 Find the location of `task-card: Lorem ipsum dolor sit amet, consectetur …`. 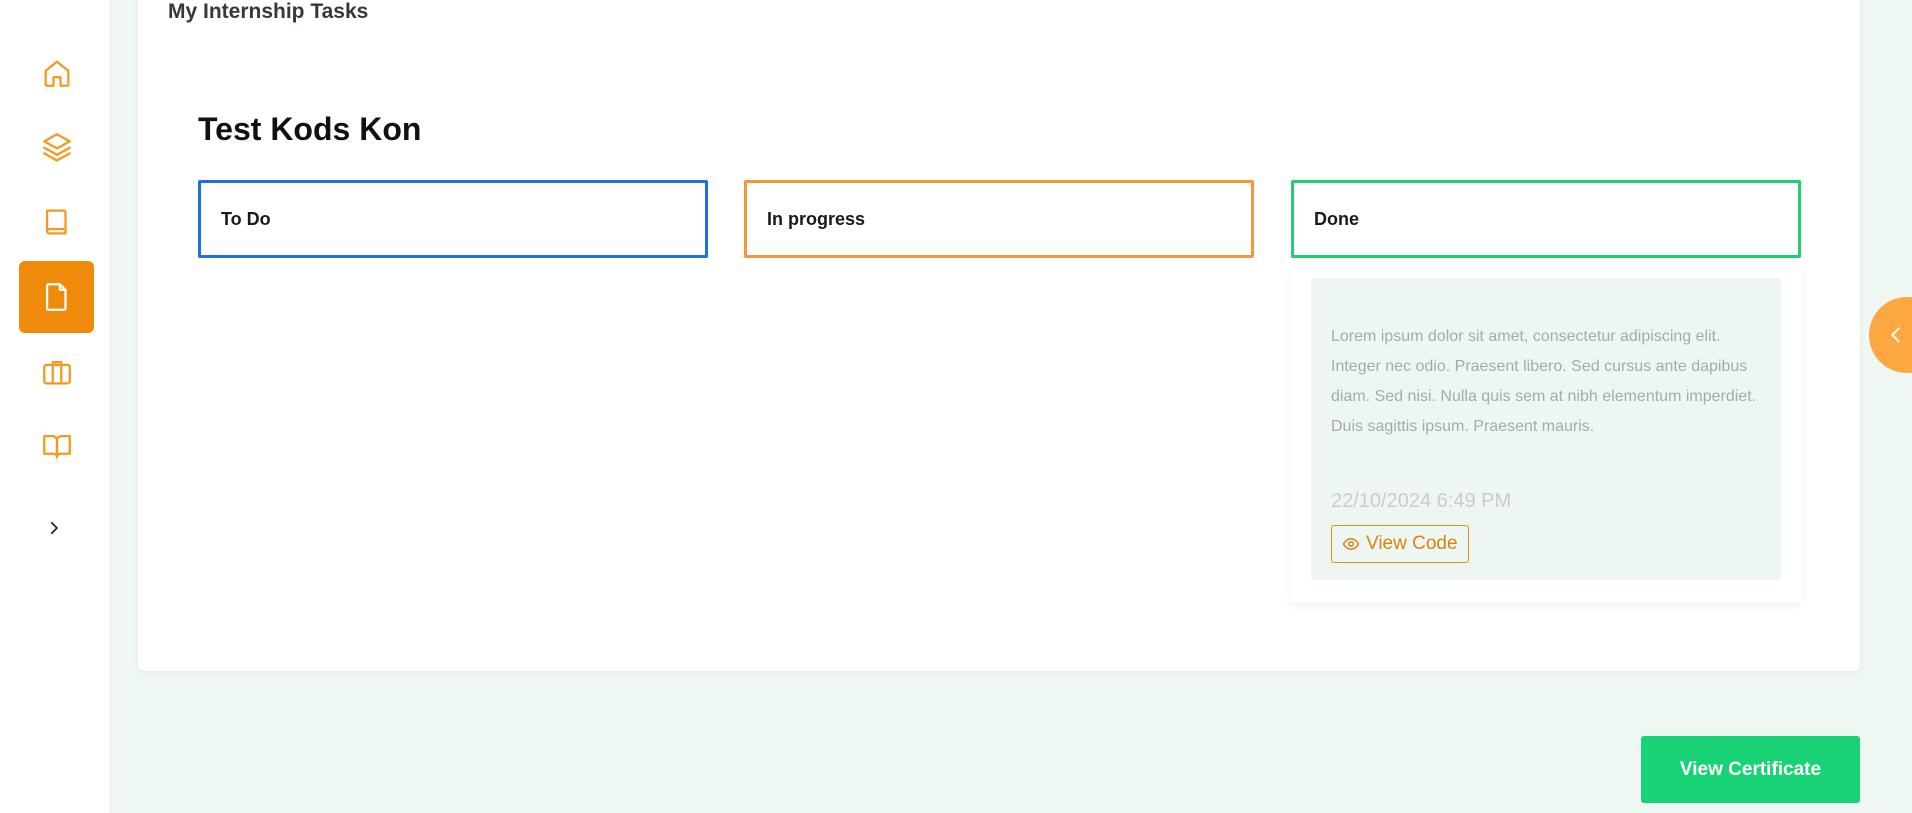

task-card: Lorem ipsum dolor sit amet, consectetur … is located at coordinates (1546, 429).